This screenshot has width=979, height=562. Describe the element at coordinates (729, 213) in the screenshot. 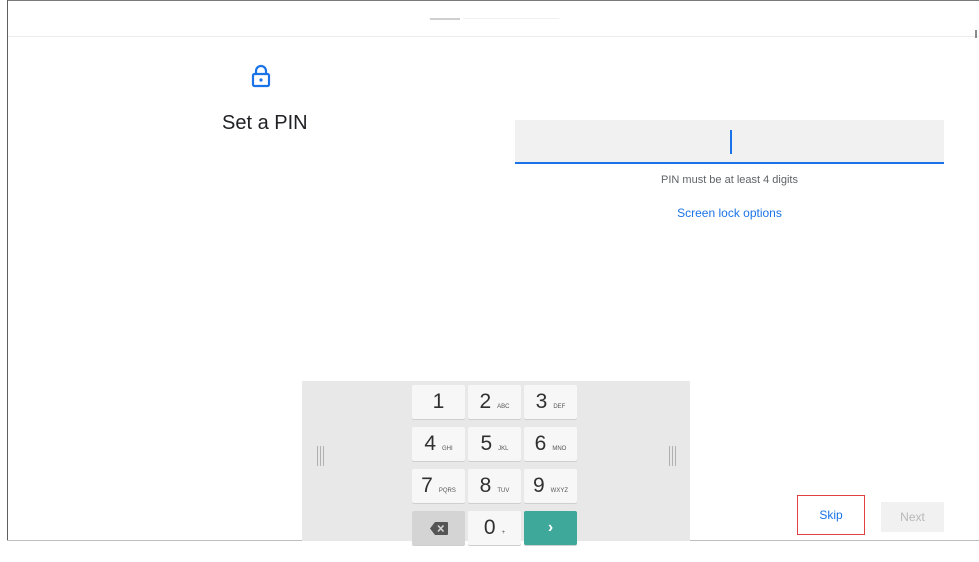

I see `screen-lock-options-link: Screen lock options` at that location.